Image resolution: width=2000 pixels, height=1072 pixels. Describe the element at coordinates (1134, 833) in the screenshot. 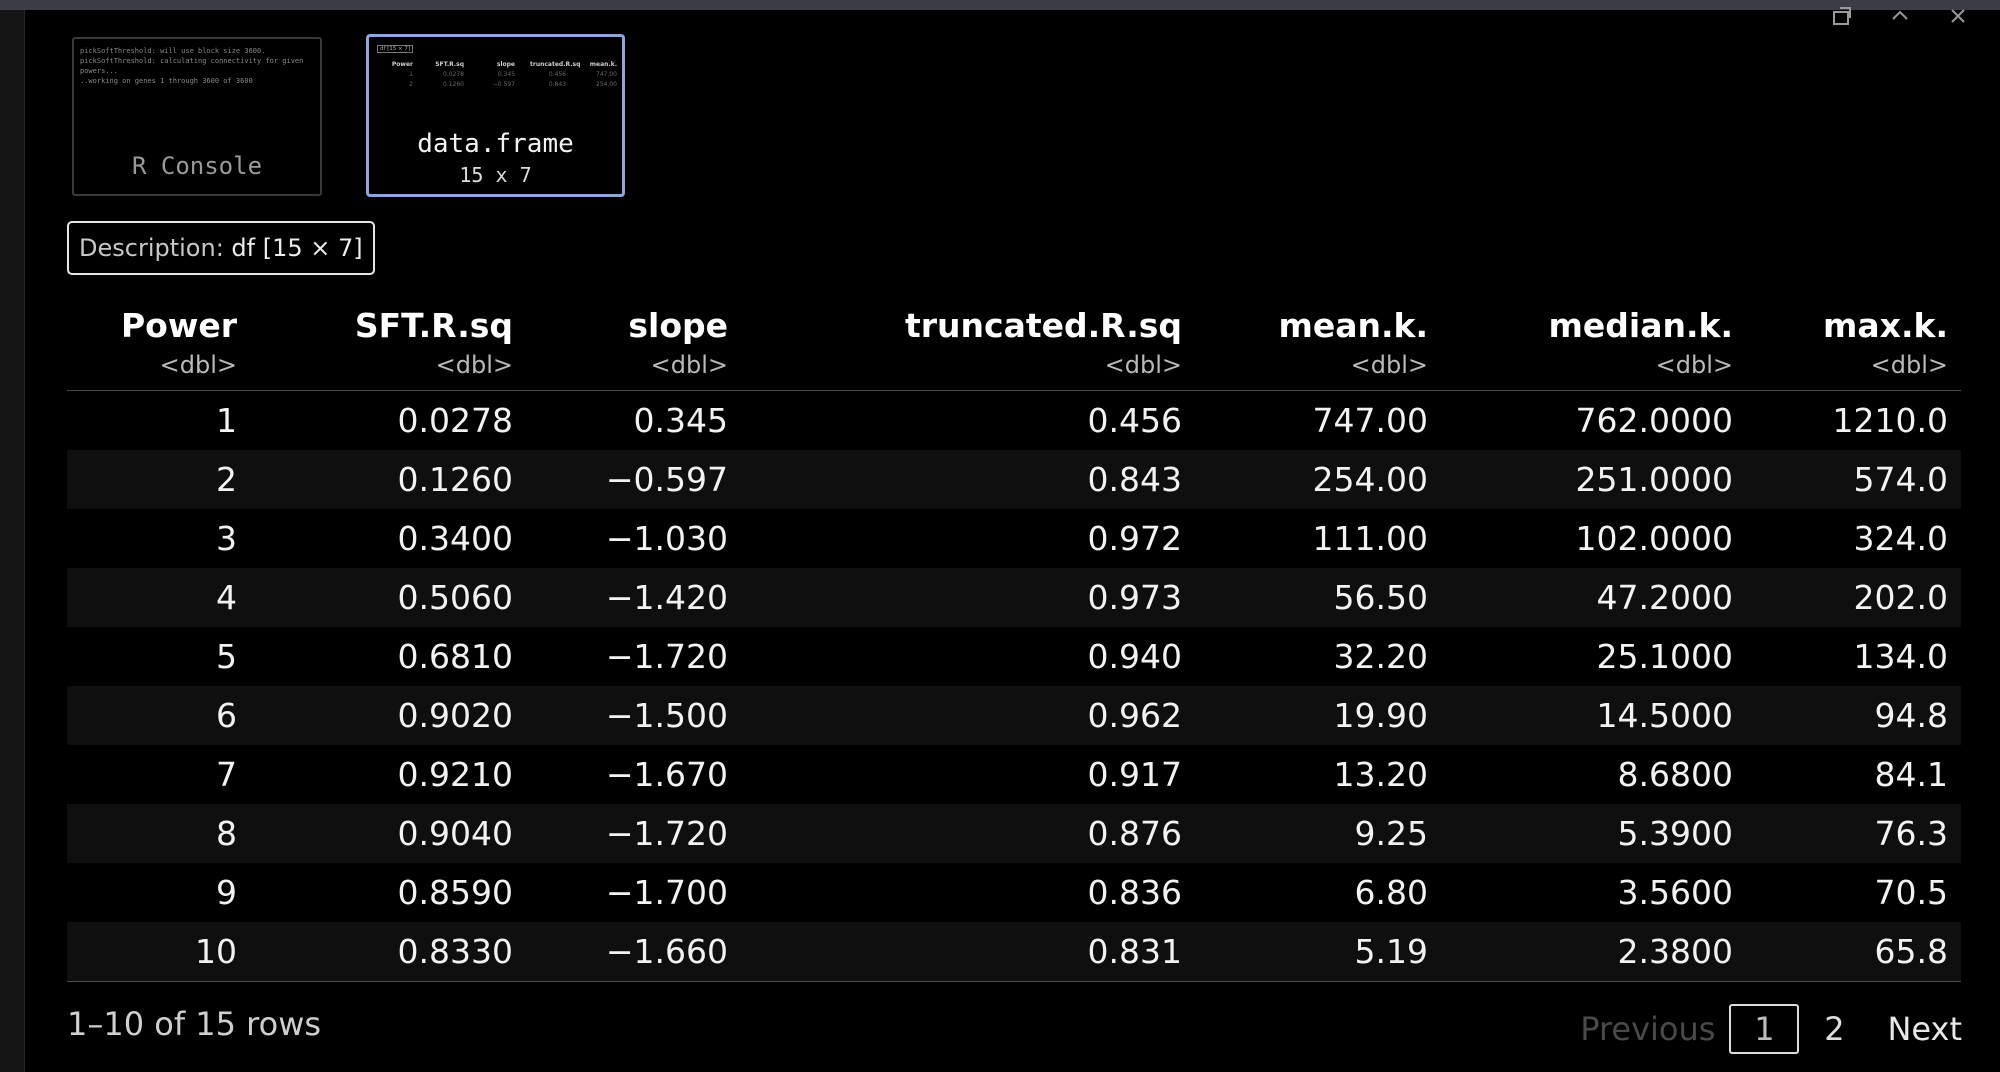

I see `cell-truncated-r-sq: 0.876` at that location.